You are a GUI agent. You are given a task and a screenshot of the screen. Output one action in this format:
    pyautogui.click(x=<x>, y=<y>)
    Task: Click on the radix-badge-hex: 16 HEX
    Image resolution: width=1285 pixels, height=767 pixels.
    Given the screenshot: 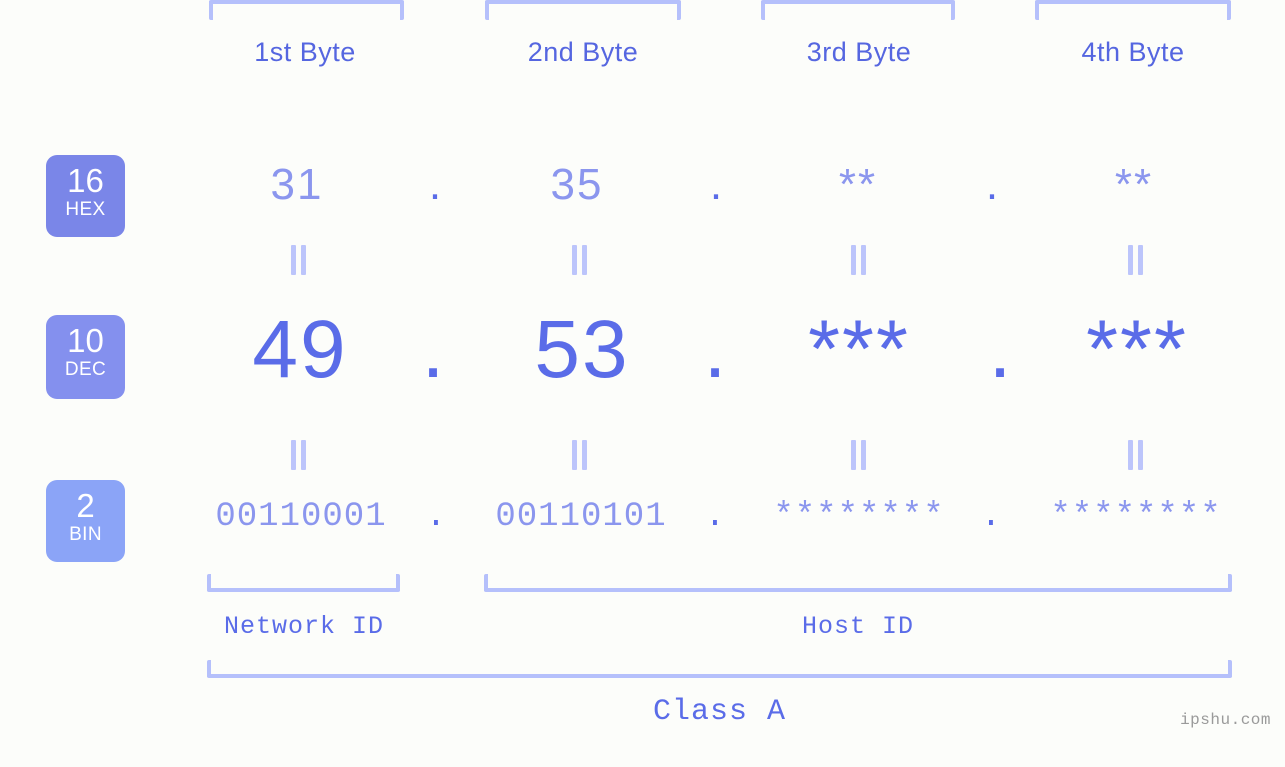 What is the action you would take?
    pyautogui.click(x=85, y=196)
    